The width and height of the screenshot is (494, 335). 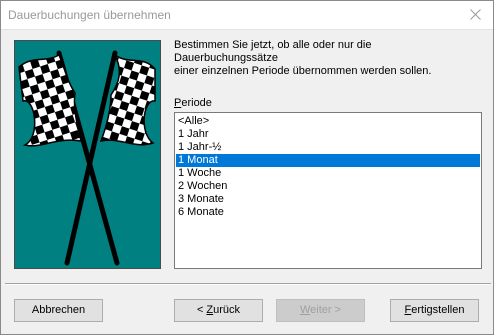 I want to click on window-title: Dauerbuchungen übernehmen, so click(x=89, y=15).